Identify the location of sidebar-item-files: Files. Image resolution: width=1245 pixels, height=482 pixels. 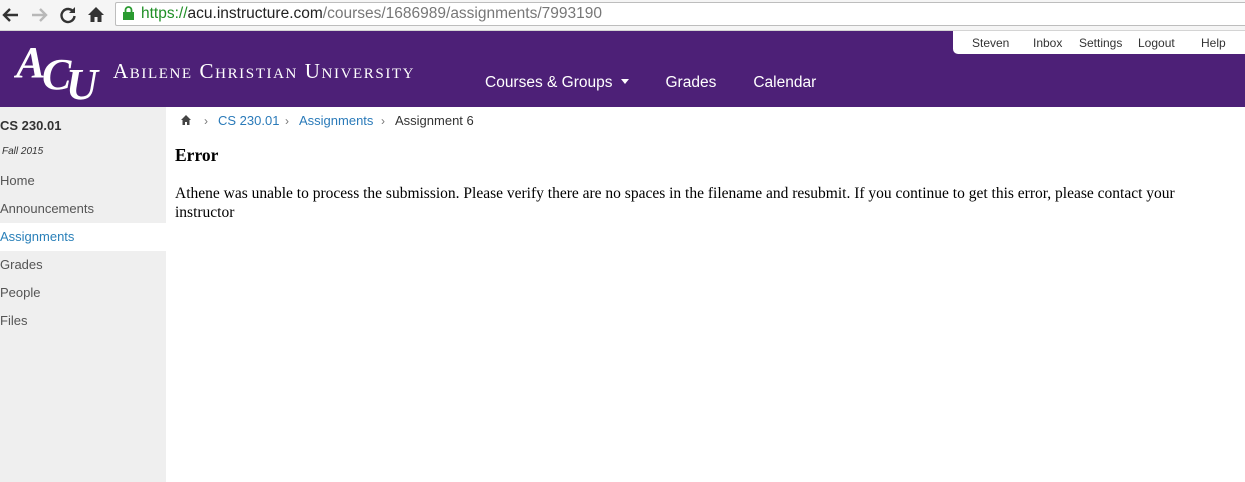
(83, 321).